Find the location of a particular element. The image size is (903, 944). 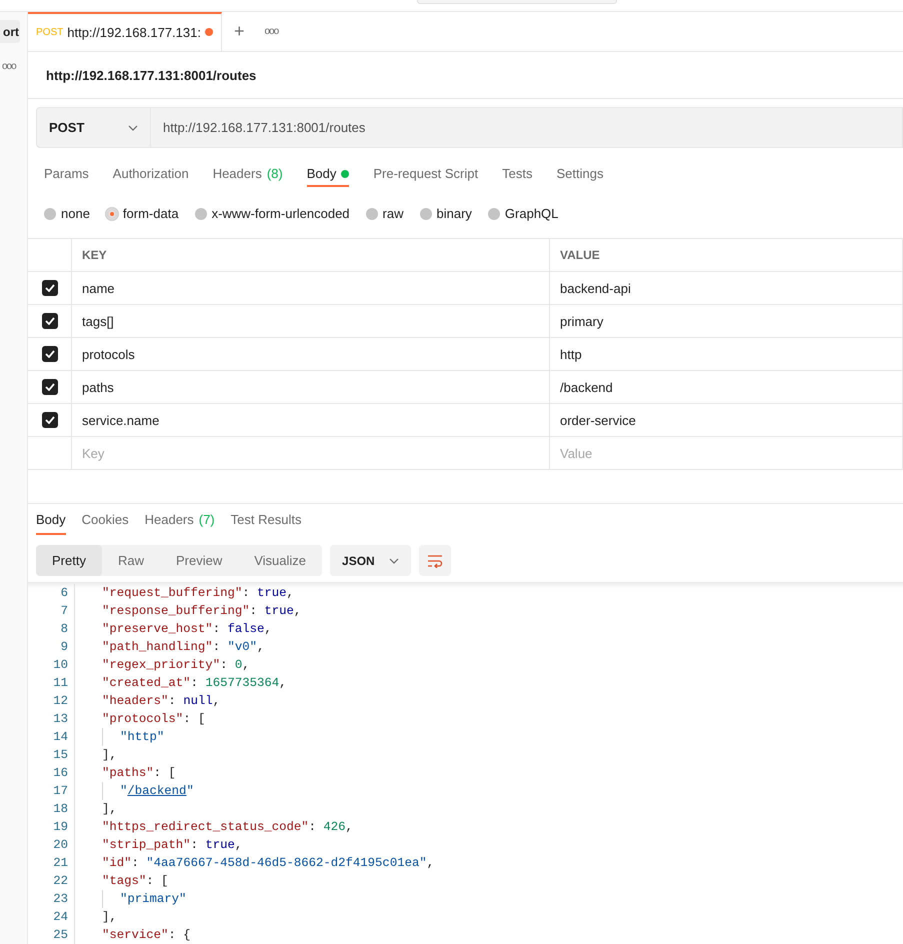

code-line: "http" is located at coordinates (142, 737).